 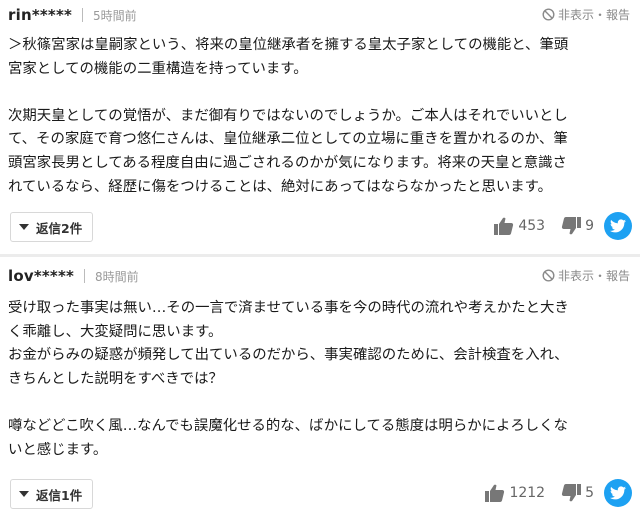 I want to click on replies-label: 返信1件, so click(x=59, y=495).